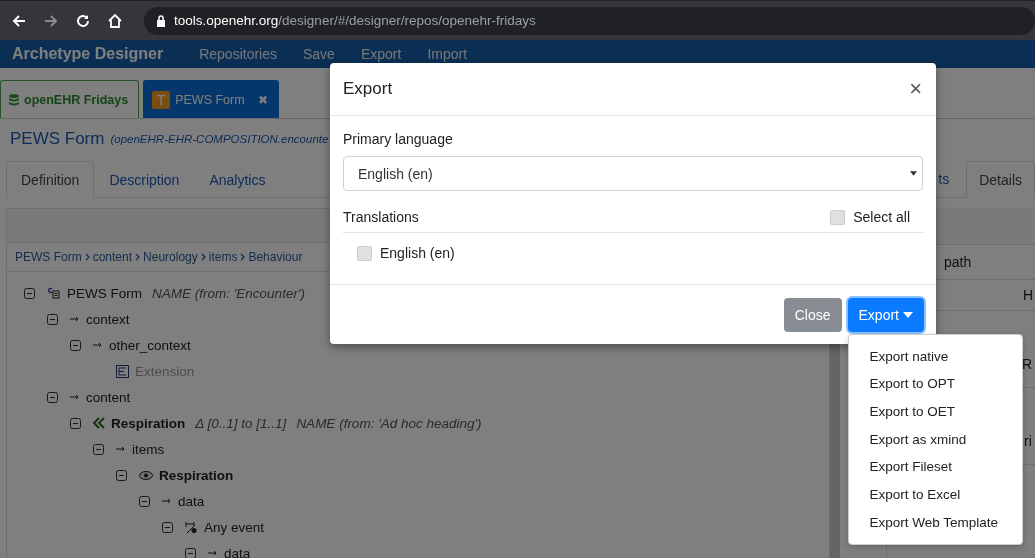  I want to click on caret-icon, so click(908, 314).